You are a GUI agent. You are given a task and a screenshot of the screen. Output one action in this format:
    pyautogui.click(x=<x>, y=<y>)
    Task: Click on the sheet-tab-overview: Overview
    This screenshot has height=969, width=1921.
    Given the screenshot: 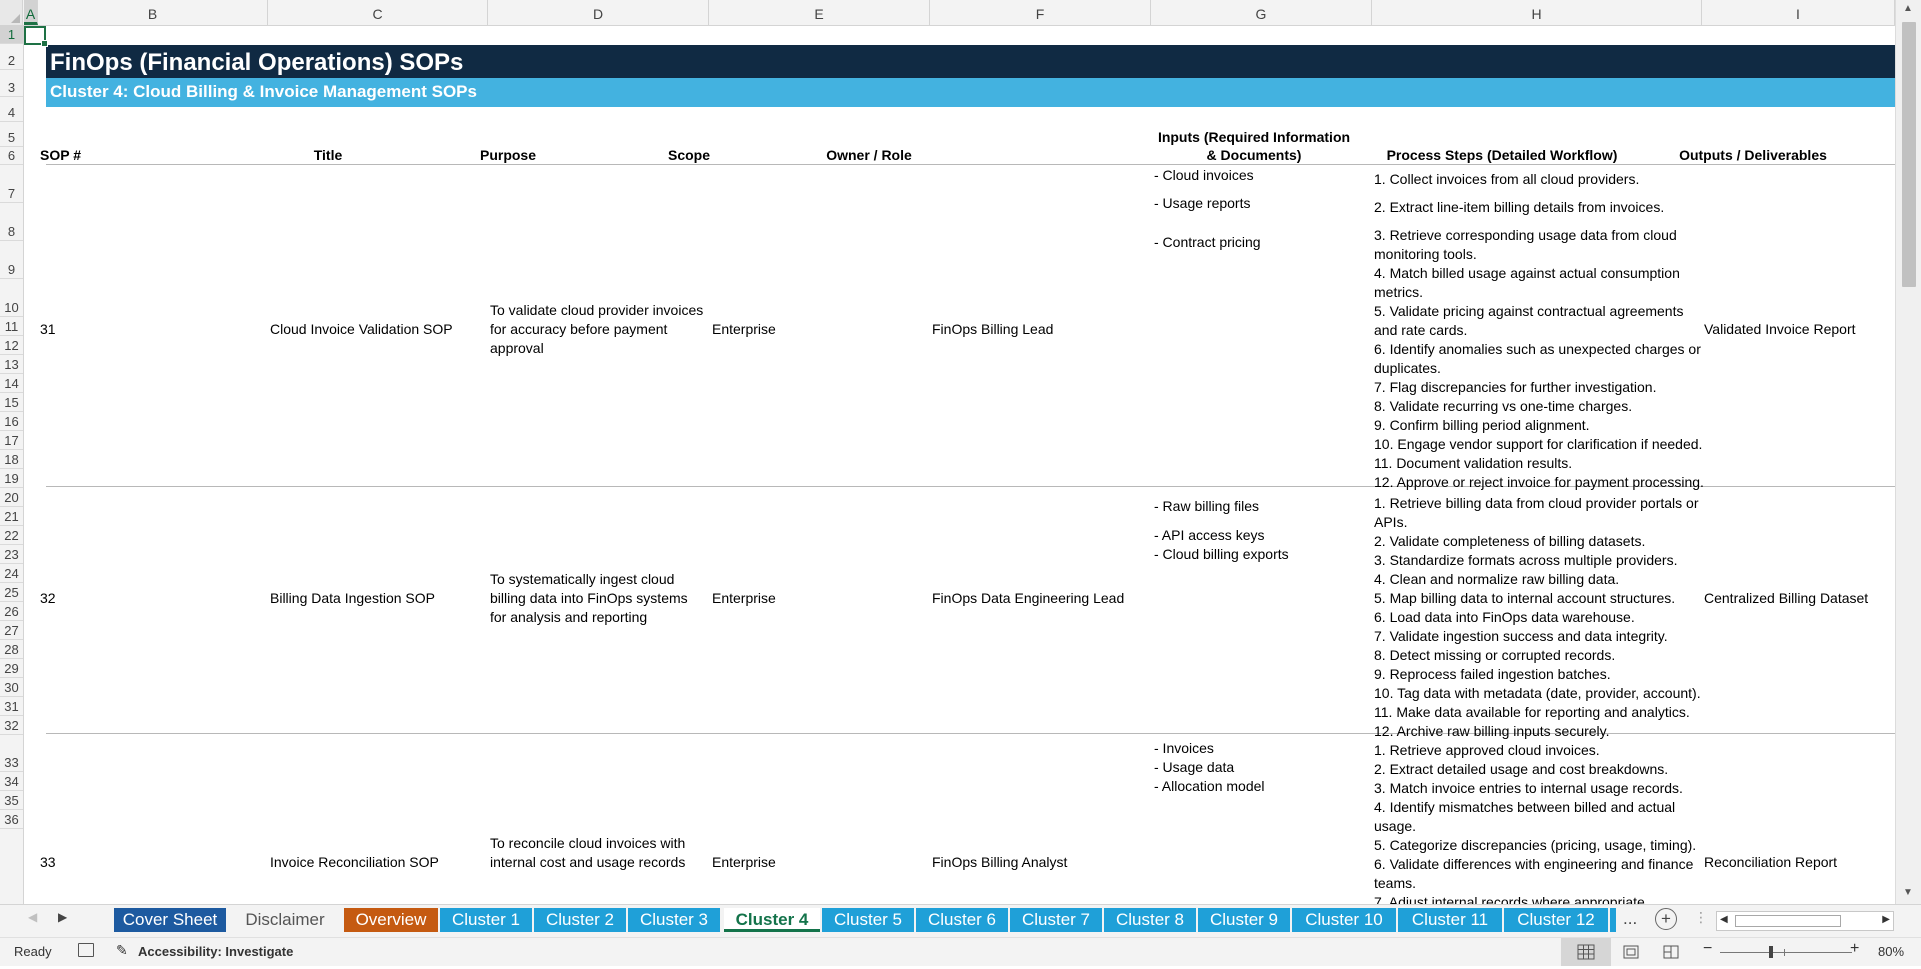 What is the action you would take?
    pyautogui.click(x=391, y=920)
    